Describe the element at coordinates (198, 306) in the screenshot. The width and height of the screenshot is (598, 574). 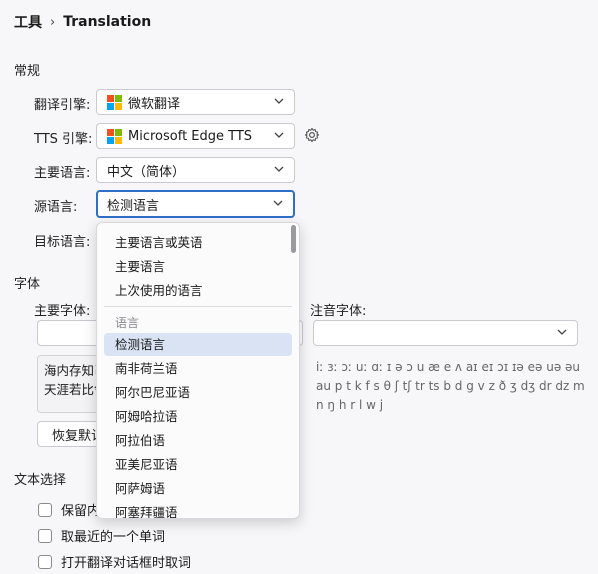
I see `dropdown-divider` at that location.